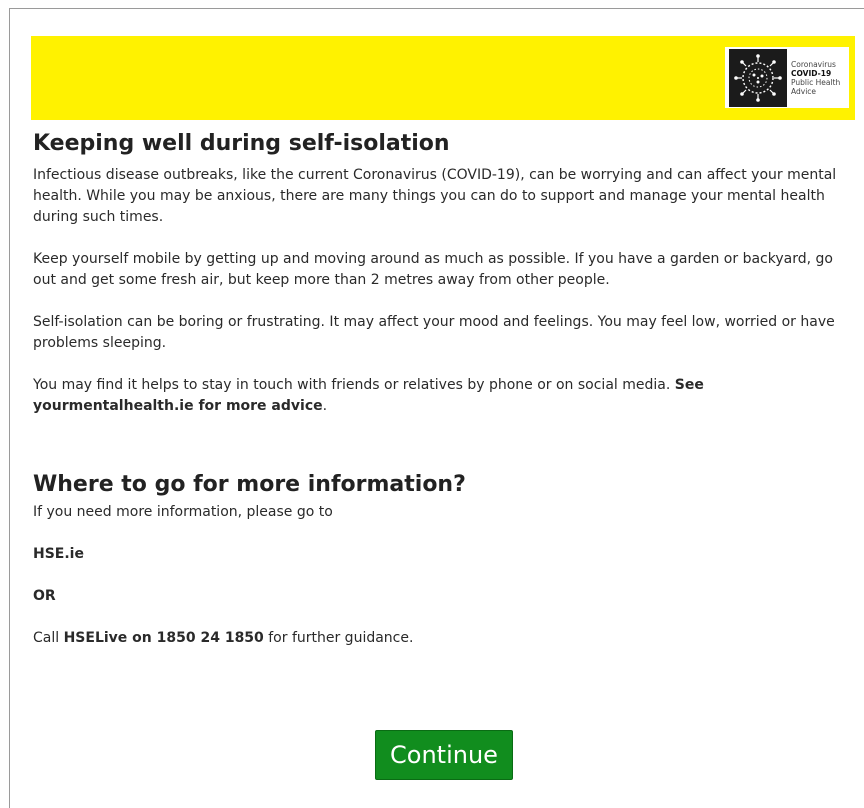 The height and width of the screenshot is (808, 864). What do you see at coordinates (816, 82) in the screenshot?
I see `badge-line-3: Public Health` at bounding box center [816, 82].